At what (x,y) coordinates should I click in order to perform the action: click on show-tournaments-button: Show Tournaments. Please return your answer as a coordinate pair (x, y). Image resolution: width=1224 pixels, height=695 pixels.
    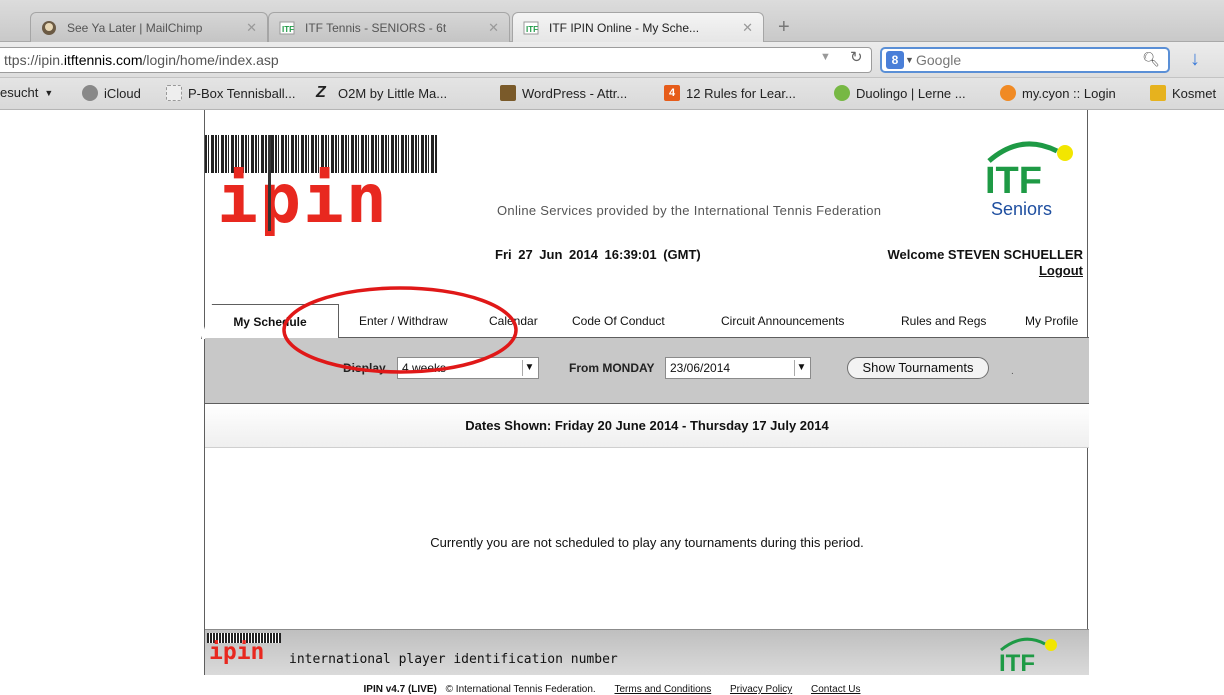
    Looking at the image, I should click on (918, 368).